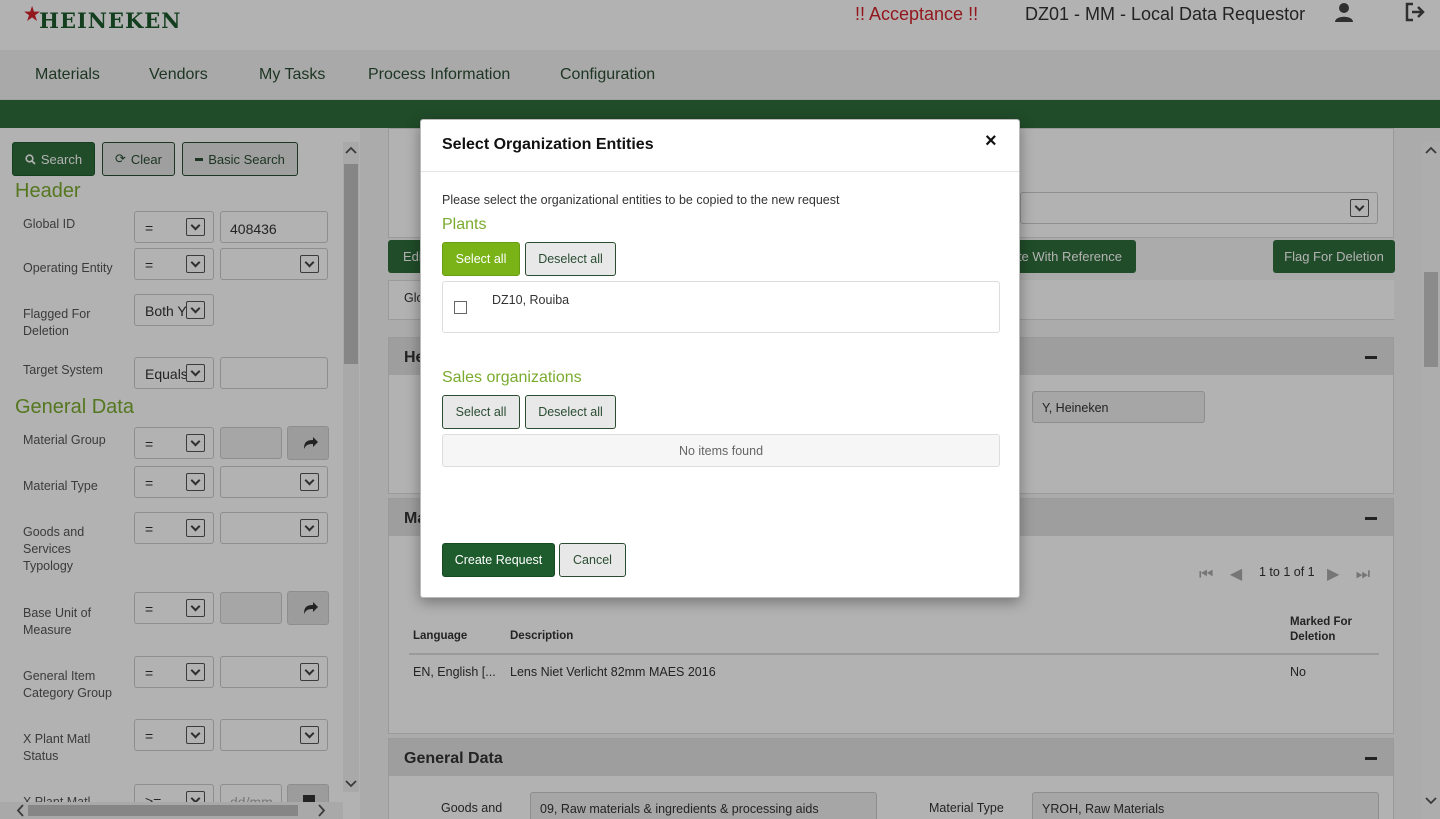 This screenshot has height=819, width=1440. What do you see at coordinates (592, 560) in the screenshot?
I see `cancel-button: Cancel` at bounding box center [592, 560].